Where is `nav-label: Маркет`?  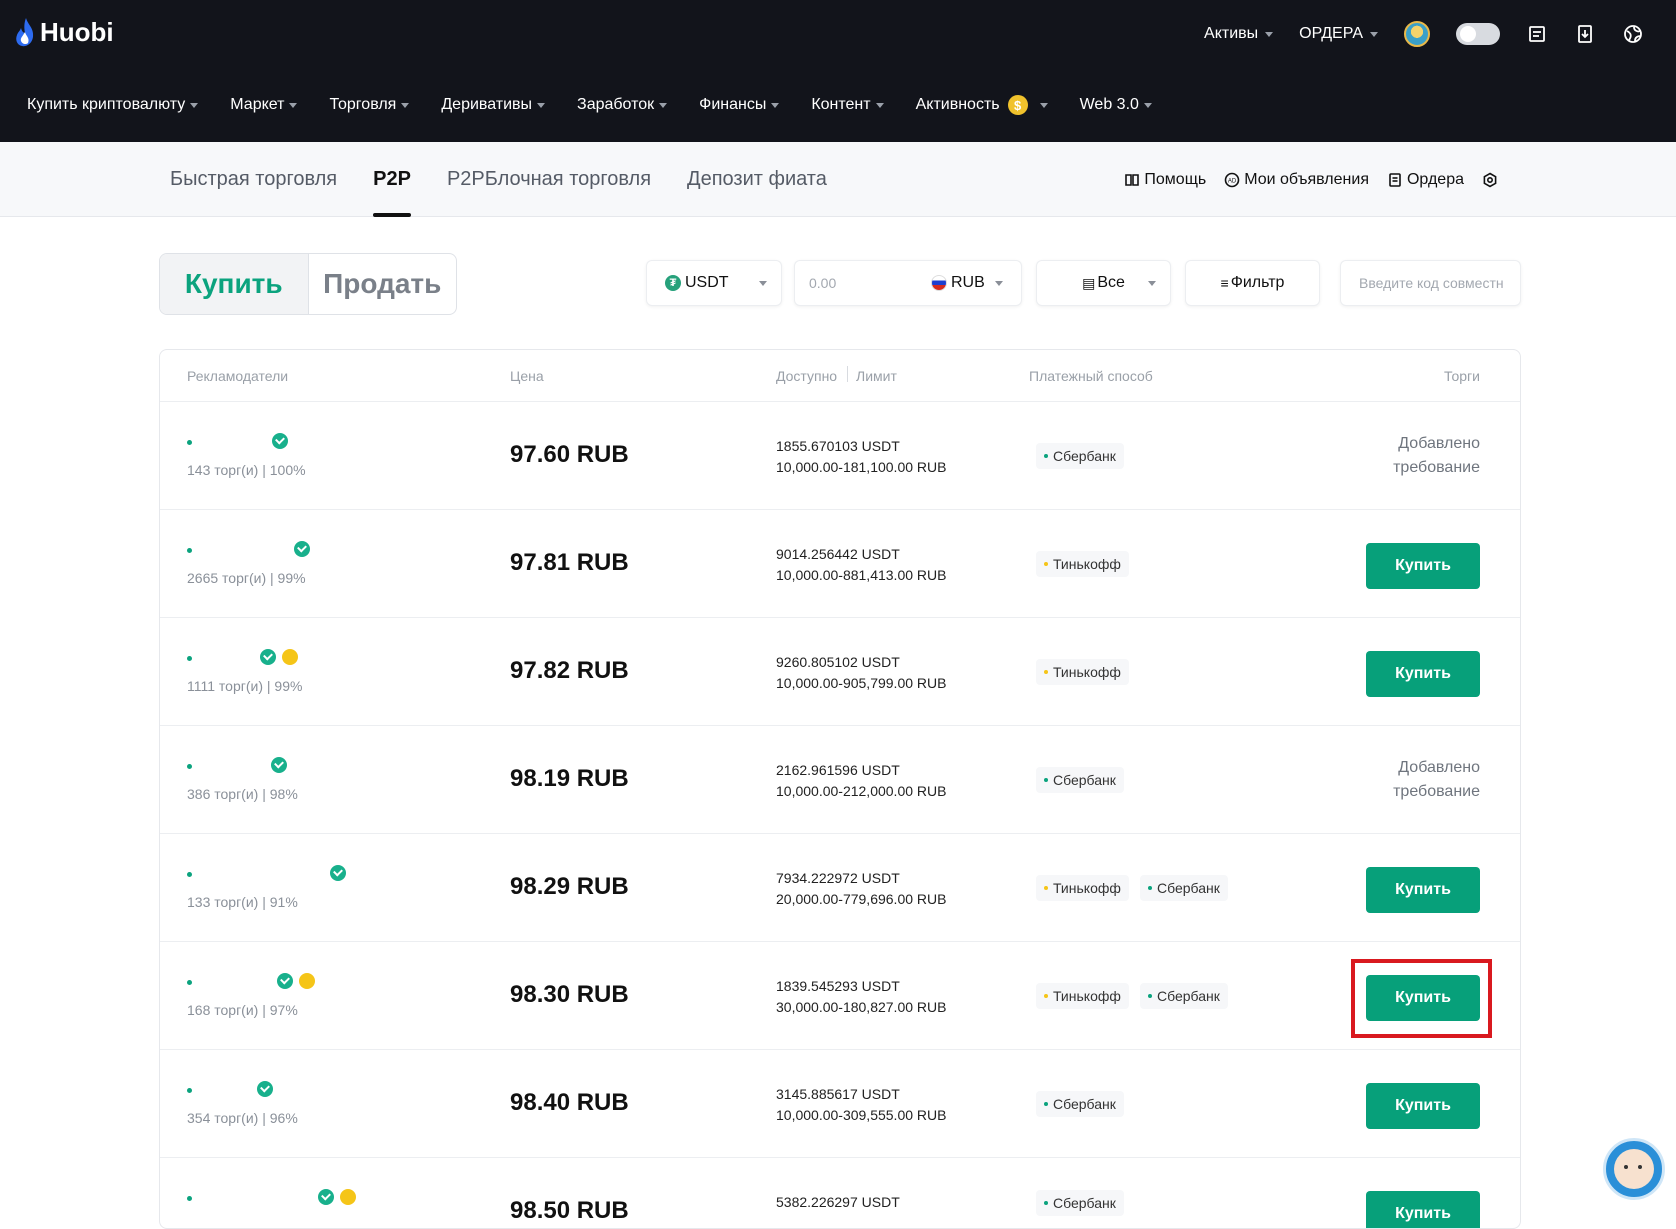 nav-label: Маркет is located at coordinates (257, 104).